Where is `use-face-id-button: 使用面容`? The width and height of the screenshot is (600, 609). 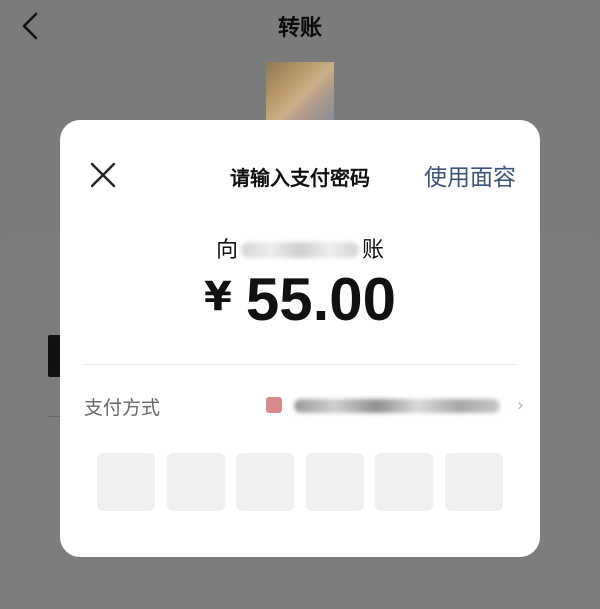 use-face-id-button: 使用面容 is located at coordinates (470, 175).